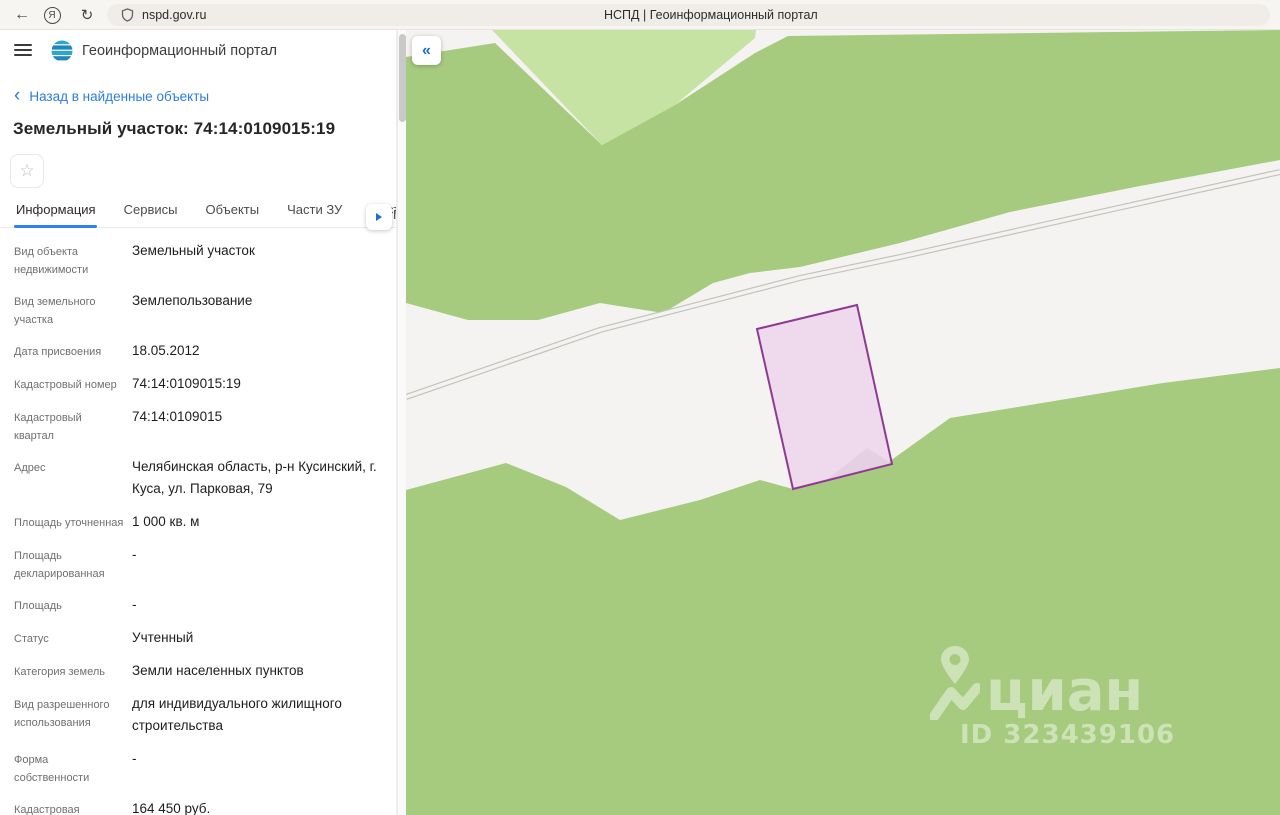 Image resolution: width=1280 pixels, height=815 pixels. I want to click on collapse-panel-button: «, so click(426, 50).